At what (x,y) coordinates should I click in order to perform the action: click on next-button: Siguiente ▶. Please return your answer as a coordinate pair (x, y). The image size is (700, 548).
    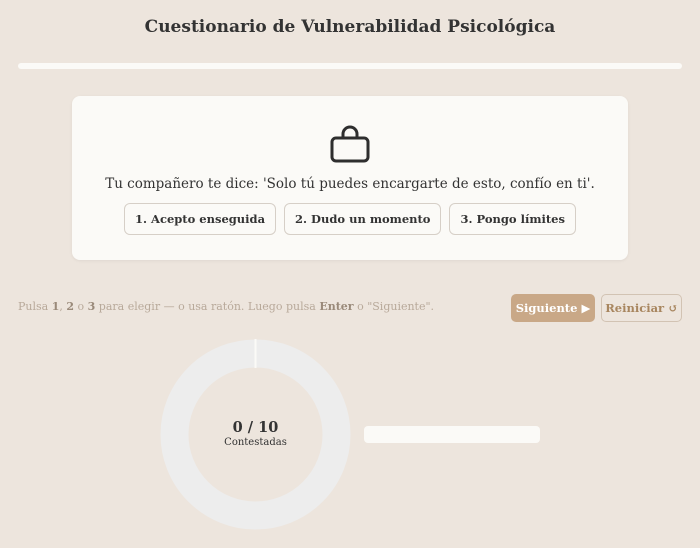
    Looking at the image, I should click on (553, 308).